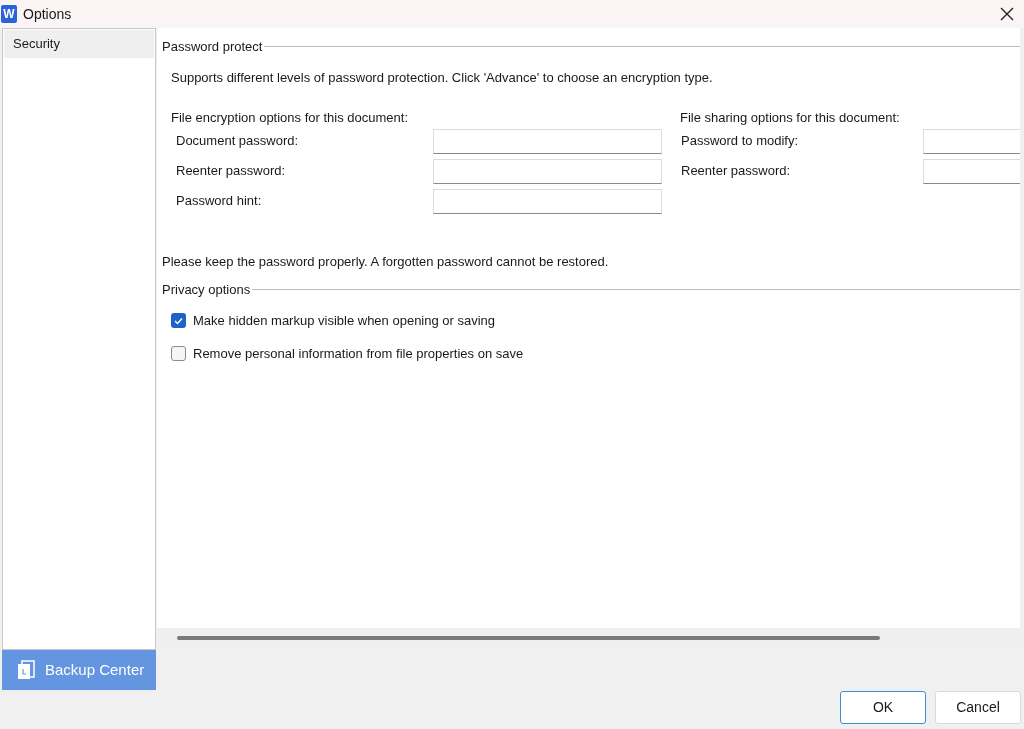 The height and width of the screenshot is (729, 1024). Describe the element at coordinates (740, 141) in the screenshot. I see `field-label: Password to modify:` at that location.